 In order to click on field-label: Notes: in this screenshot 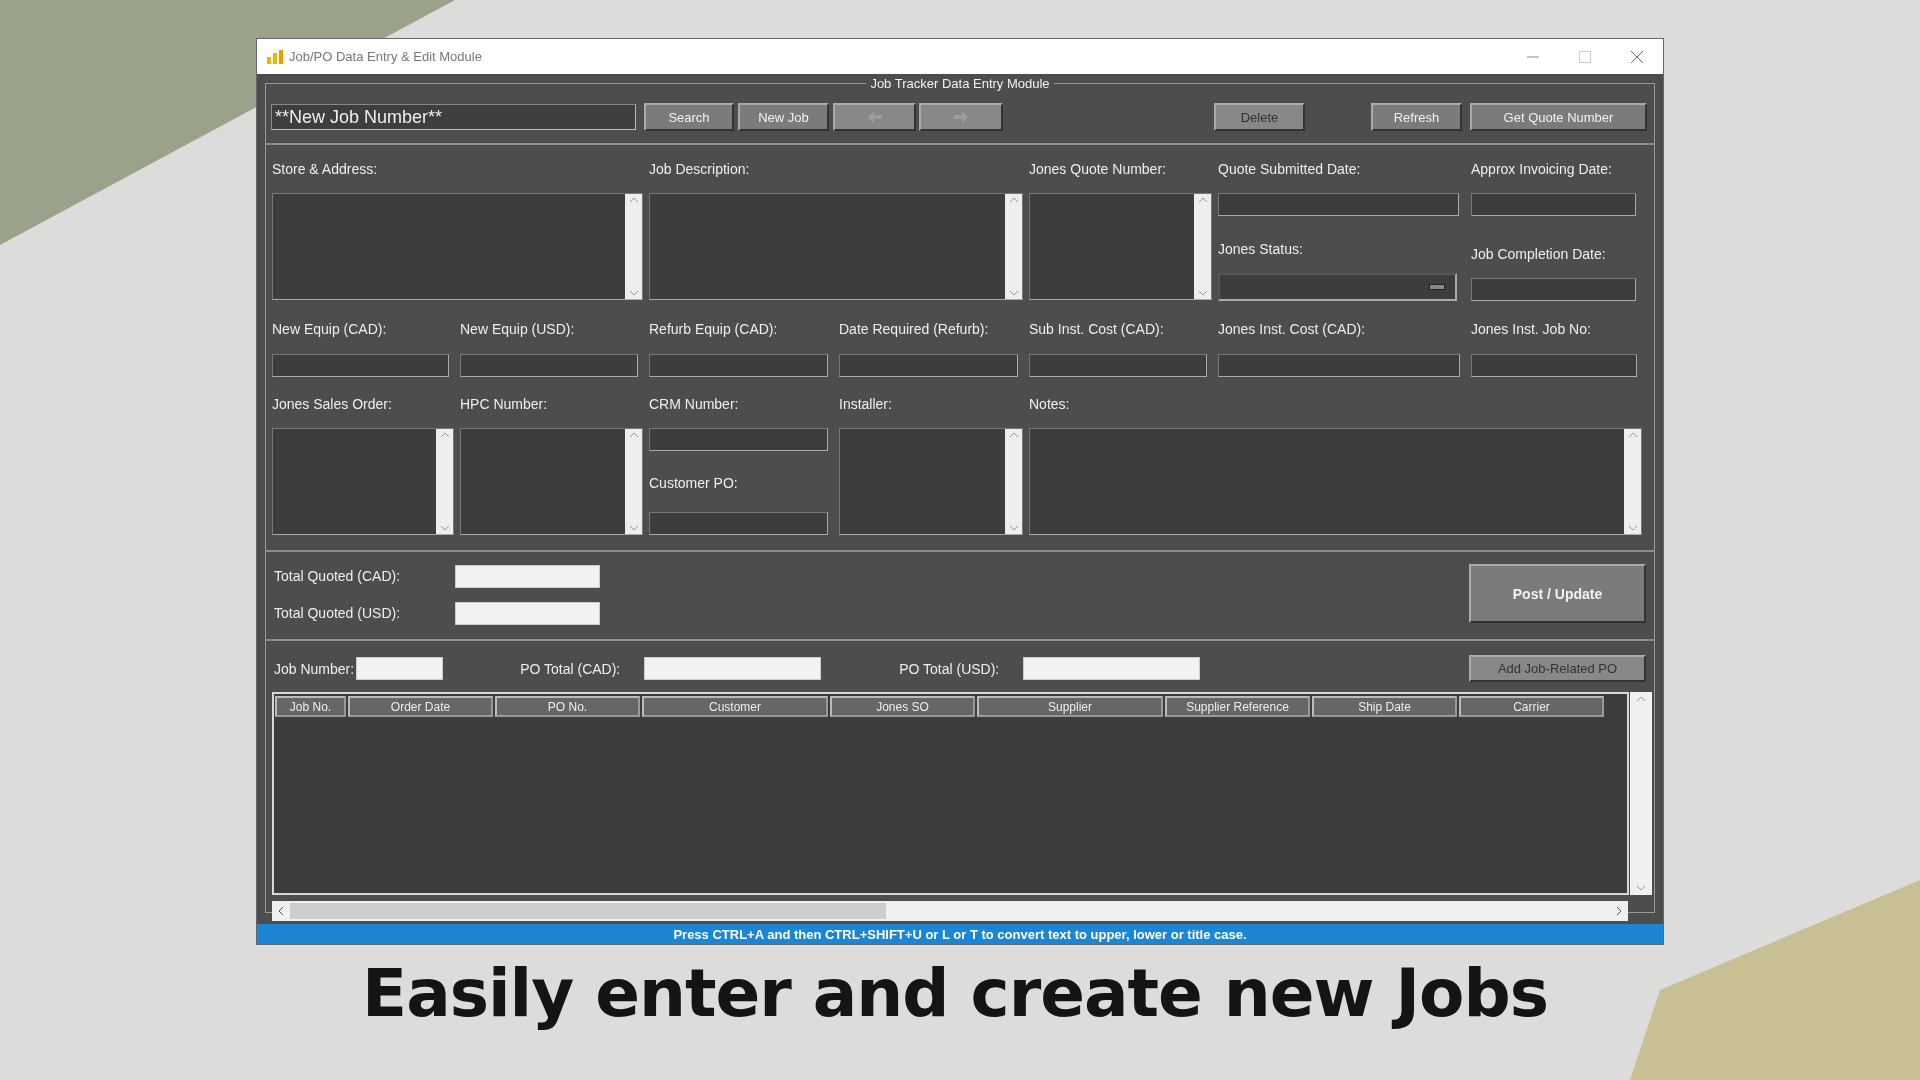, I will do `click(1050, 404)`.